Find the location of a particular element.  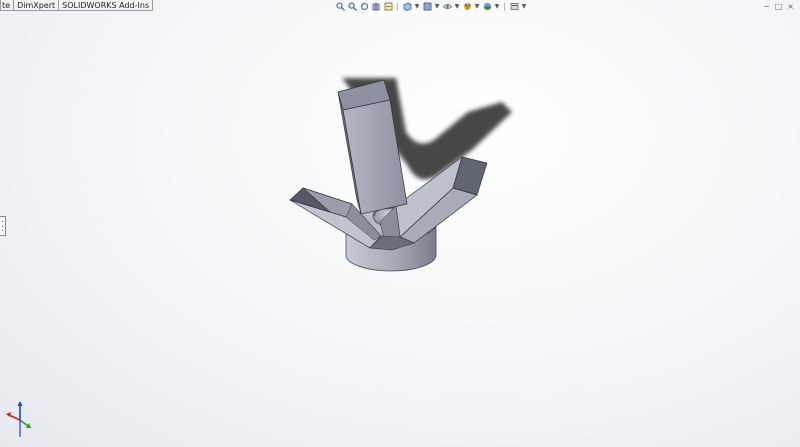

triad-z-arrow is located at coordinates (20, 403).